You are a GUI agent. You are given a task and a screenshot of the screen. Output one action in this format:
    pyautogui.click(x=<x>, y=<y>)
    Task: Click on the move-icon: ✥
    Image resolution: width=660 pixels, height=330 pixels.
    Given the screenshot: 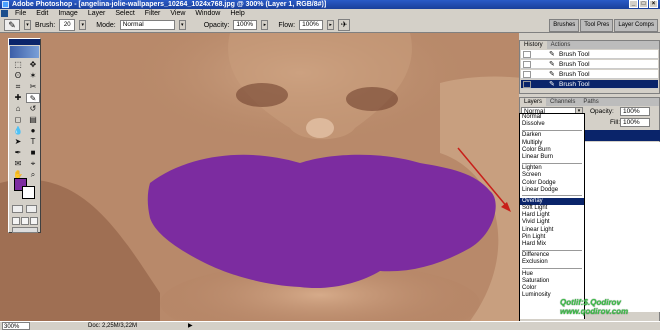 What is the action you would take?
    pyautogui.click(x=33, y=65)
    